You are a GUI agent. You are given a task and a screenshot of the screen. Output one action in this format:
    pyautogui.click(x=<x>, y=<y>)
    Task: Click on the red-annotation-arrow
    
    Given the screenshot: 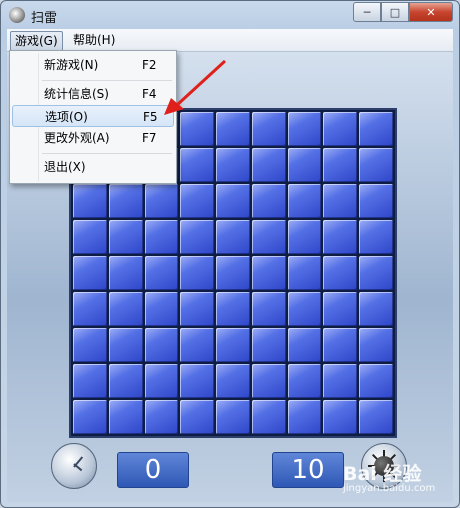 What is the action you would take?
    pyautogui.click(x=195, y=87)
    